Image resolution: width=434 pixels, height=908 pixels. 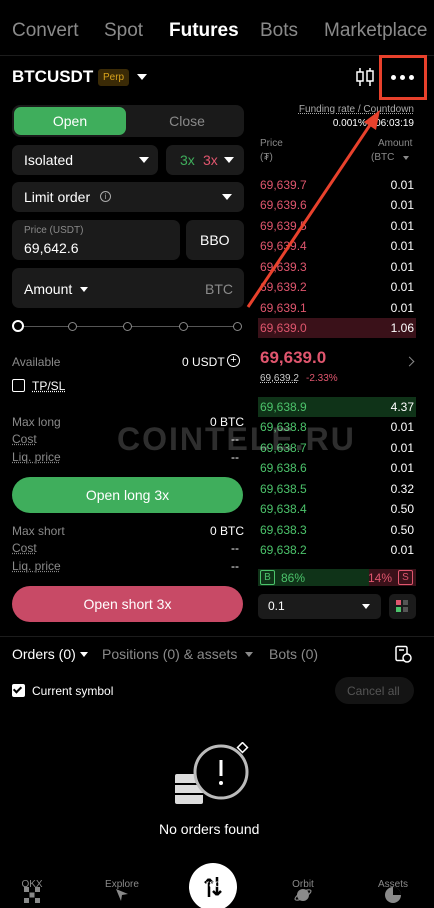 I want to click on bid-row: 69,638.9 4.37, so click(x=337, y=407).